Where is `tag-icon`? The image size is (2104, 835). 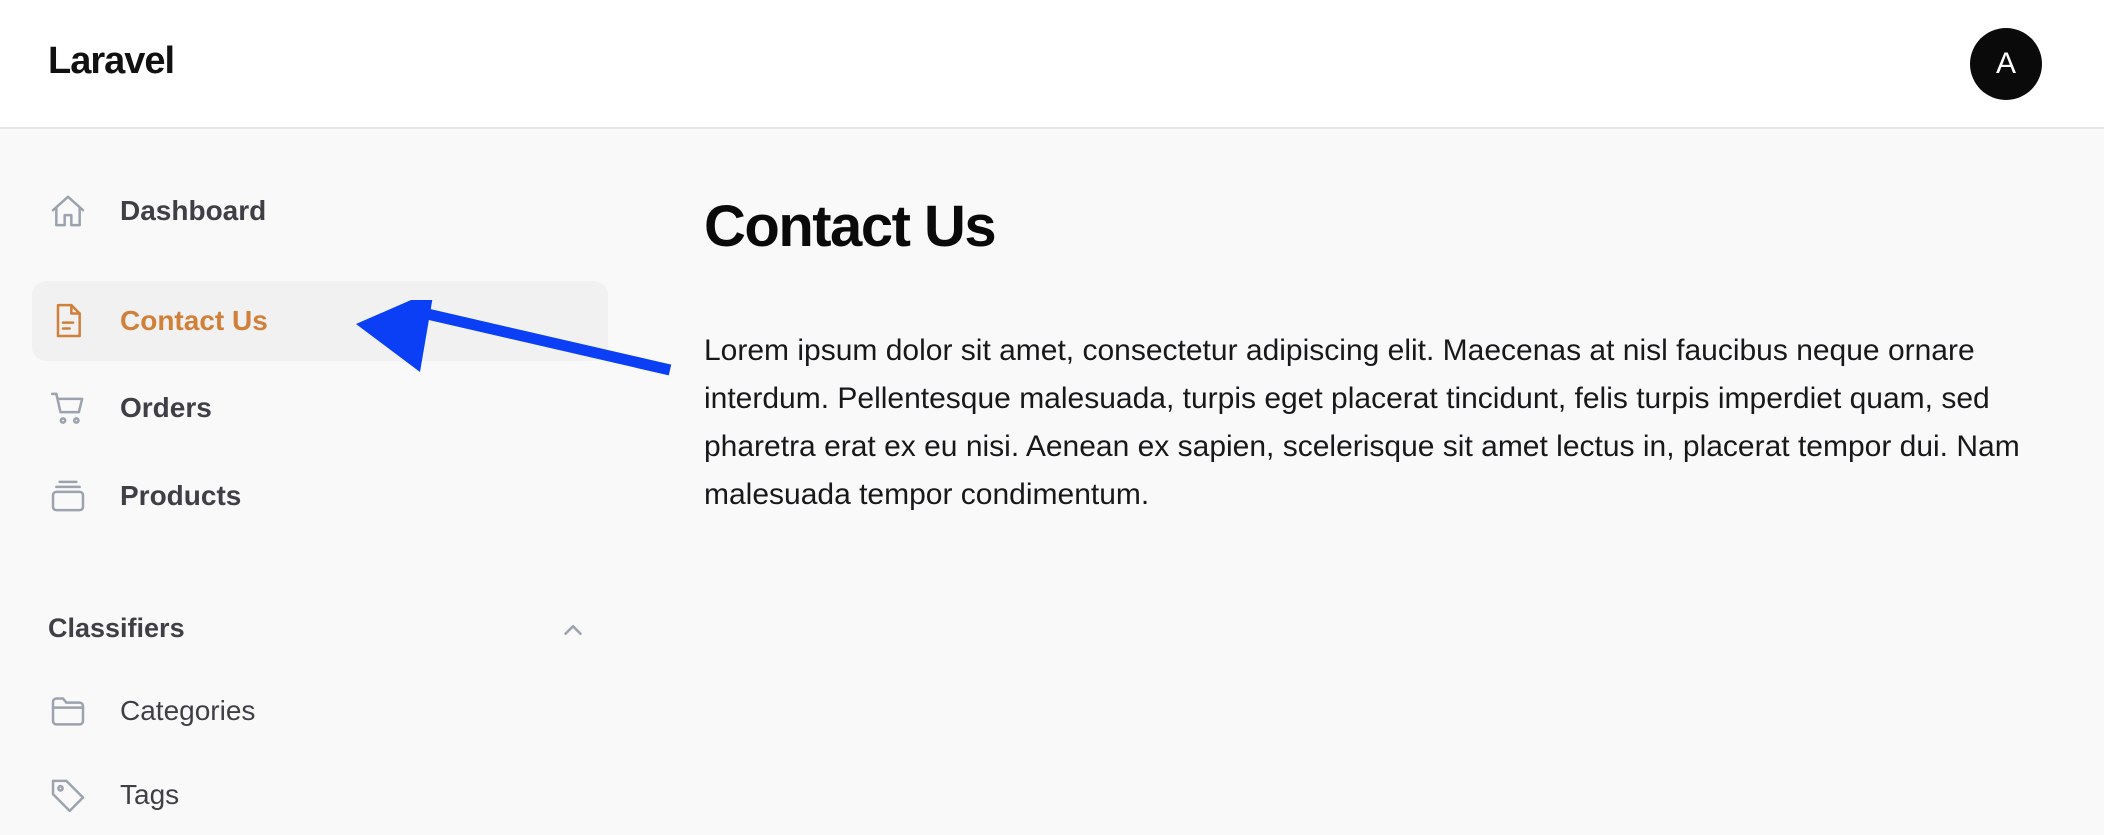
tag-icon is located at coordinates (68, 795).